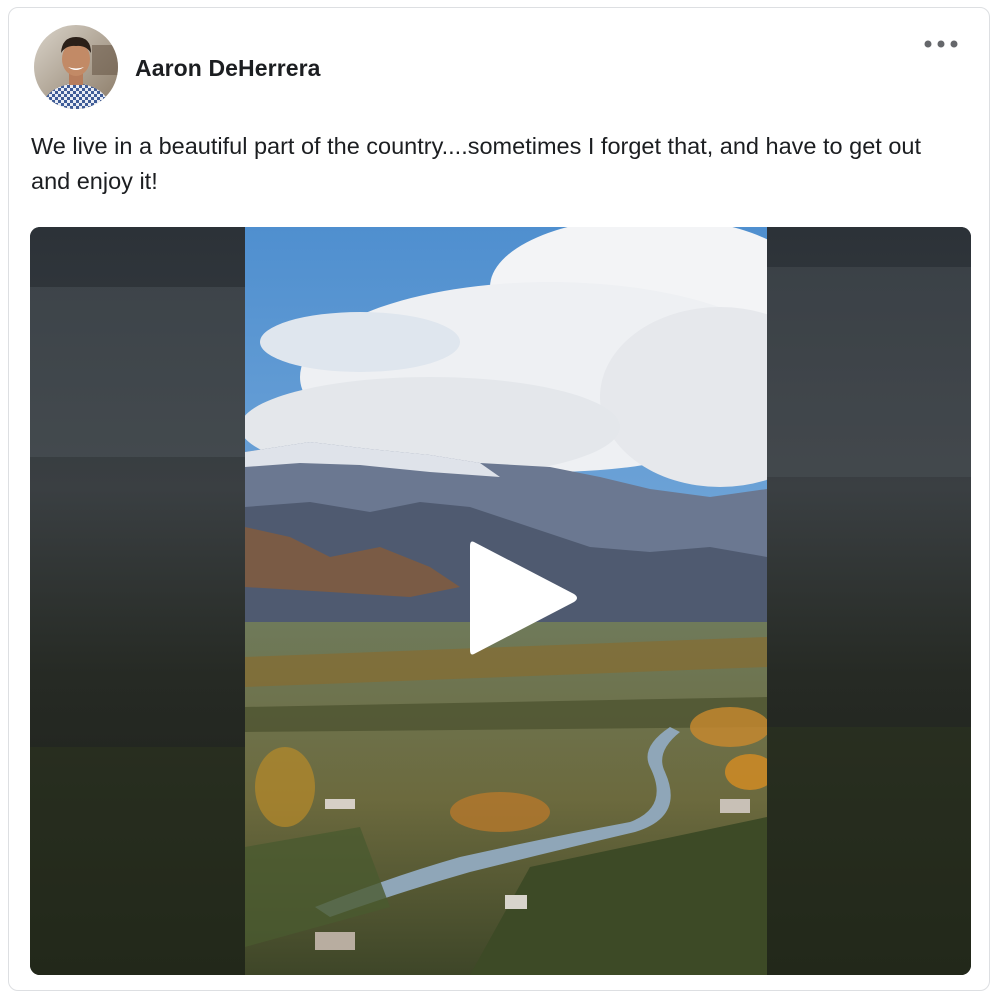 The width and height of the screenshot is (1000, 1000). I want to click on avatar-image, so click(76, 67).